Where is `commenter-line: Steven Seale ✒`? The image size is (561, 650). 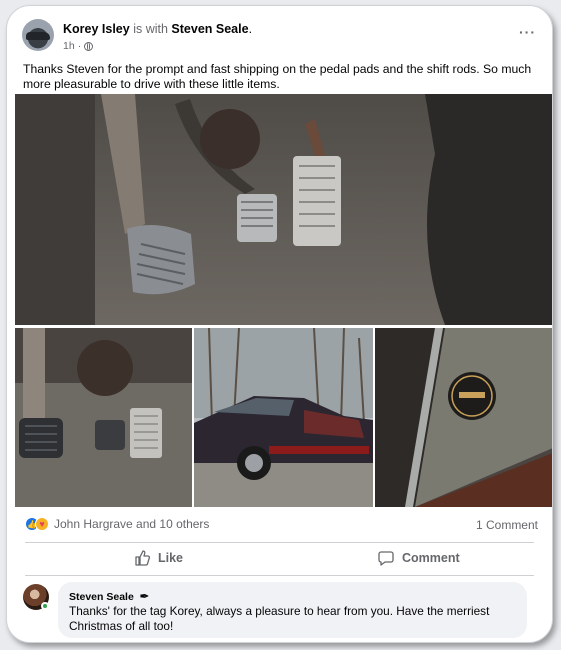
commenter-line: Steven Seale ✒ is located at coordinates (109, 597).